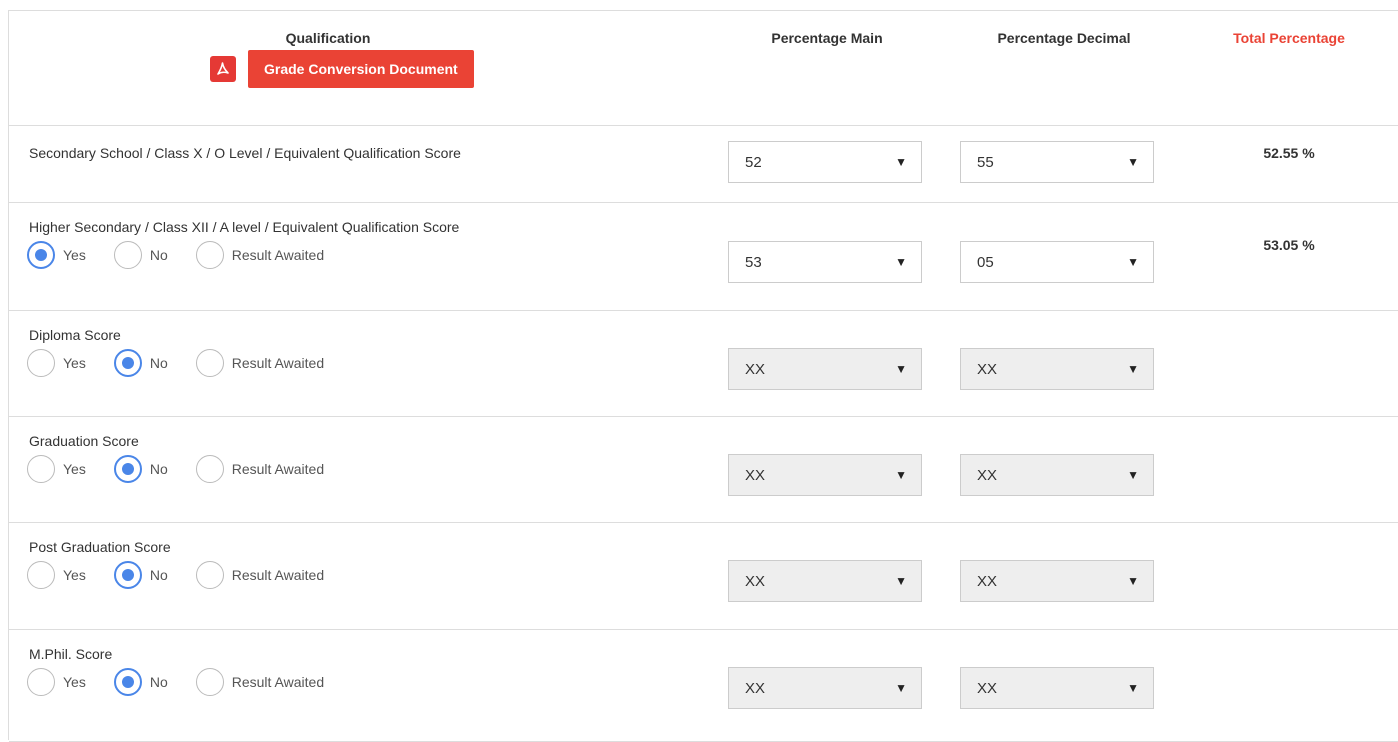 The width and height of the screenshot is (1398, 742). Describe the element at coordinates (985, 162) in the screenshot. I see `percentage-decimal-select-value: 55` at that location.